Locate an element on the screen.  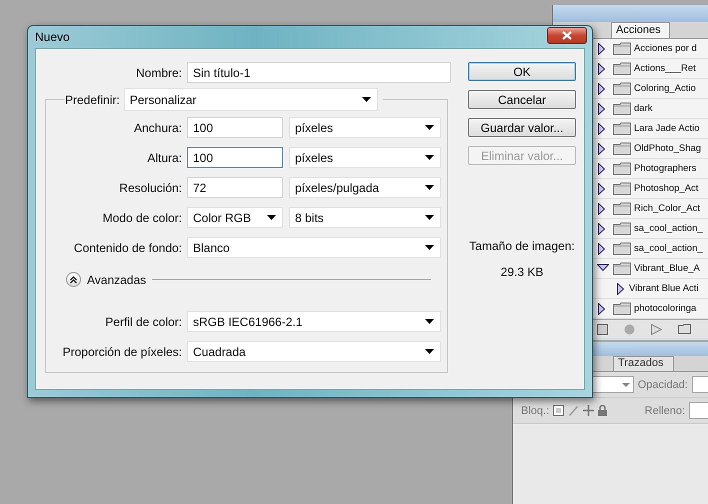
action-set-name: Lara Jade Actio is located at coordinates (667, 128).